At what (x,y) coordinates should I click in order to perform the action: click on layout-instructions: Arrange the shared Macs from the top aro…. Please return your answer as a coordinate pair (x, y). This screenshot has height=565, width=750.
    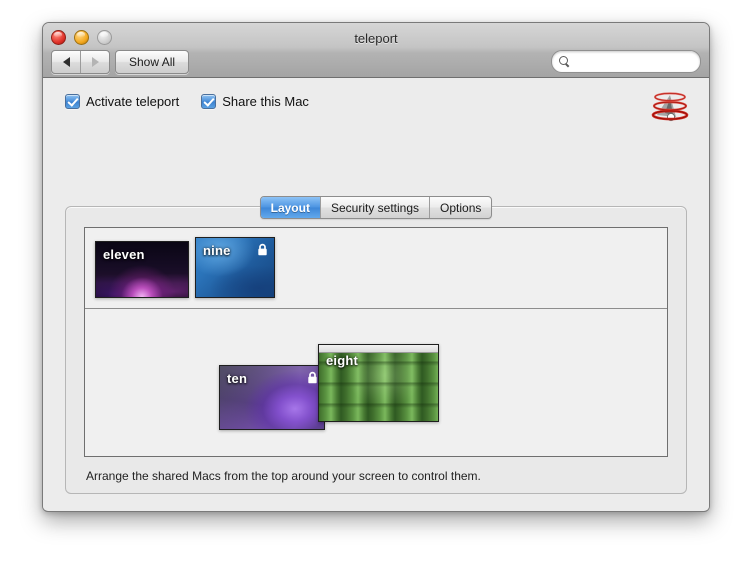
    Looking at the image, I should click on (283, 476).